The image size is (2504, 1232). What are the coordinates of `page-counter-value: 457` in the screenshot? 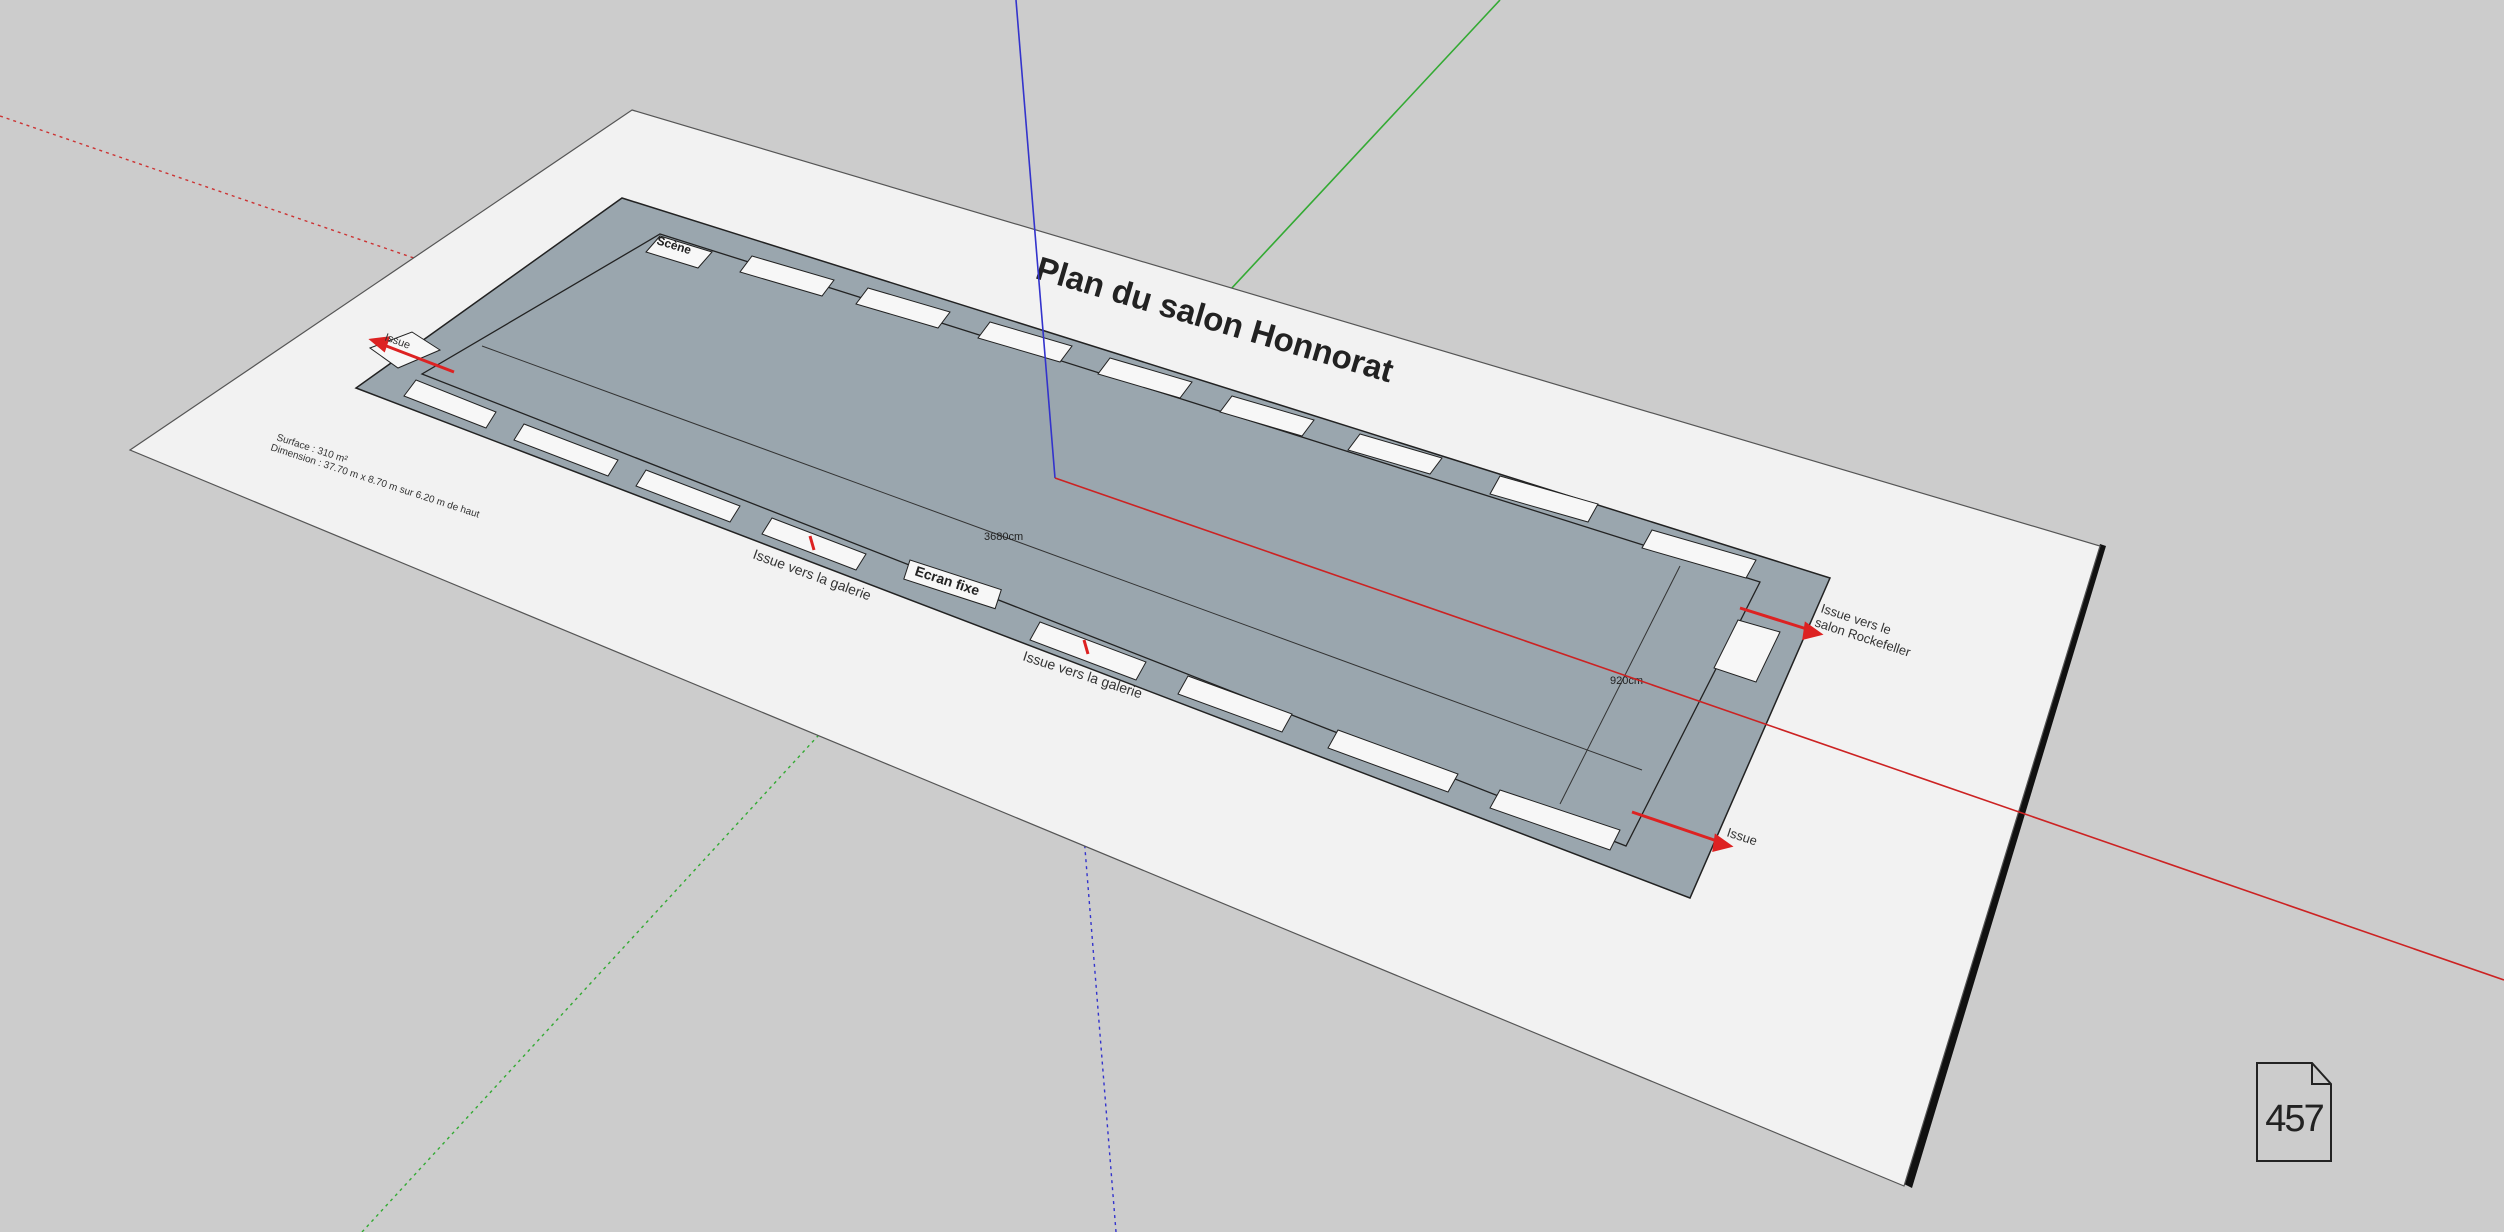 It's located at (2294, 1119).